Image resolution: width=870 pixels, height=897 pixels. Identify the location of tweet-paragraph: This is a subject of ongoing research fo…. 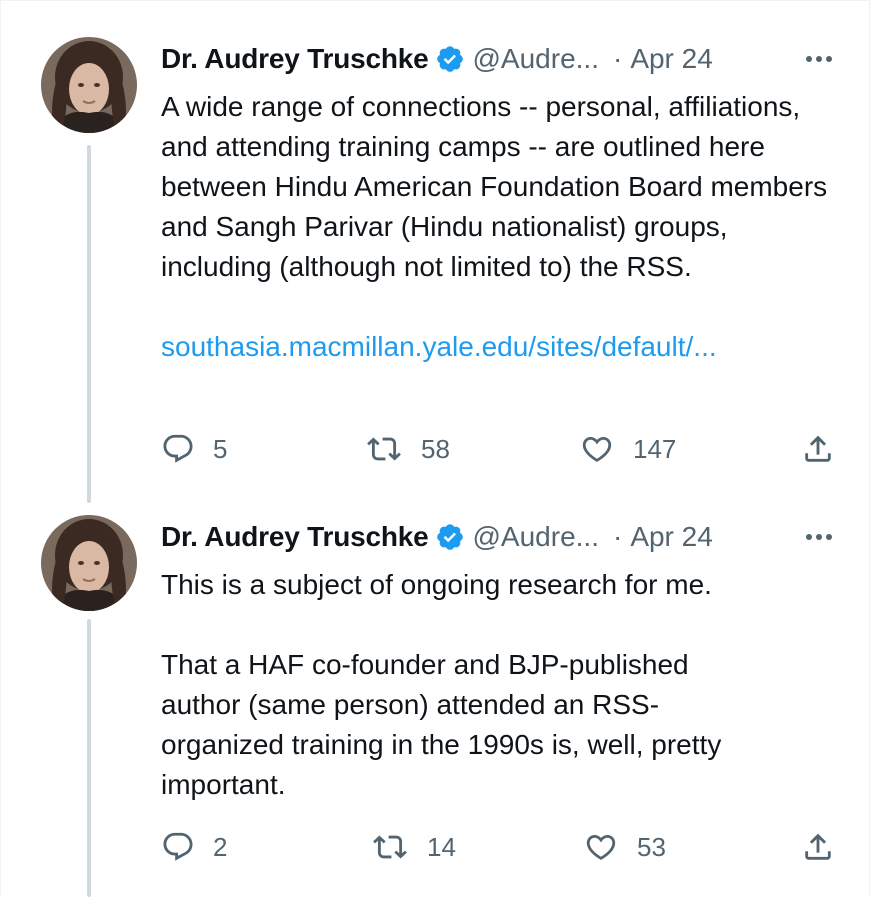
(436, 584).